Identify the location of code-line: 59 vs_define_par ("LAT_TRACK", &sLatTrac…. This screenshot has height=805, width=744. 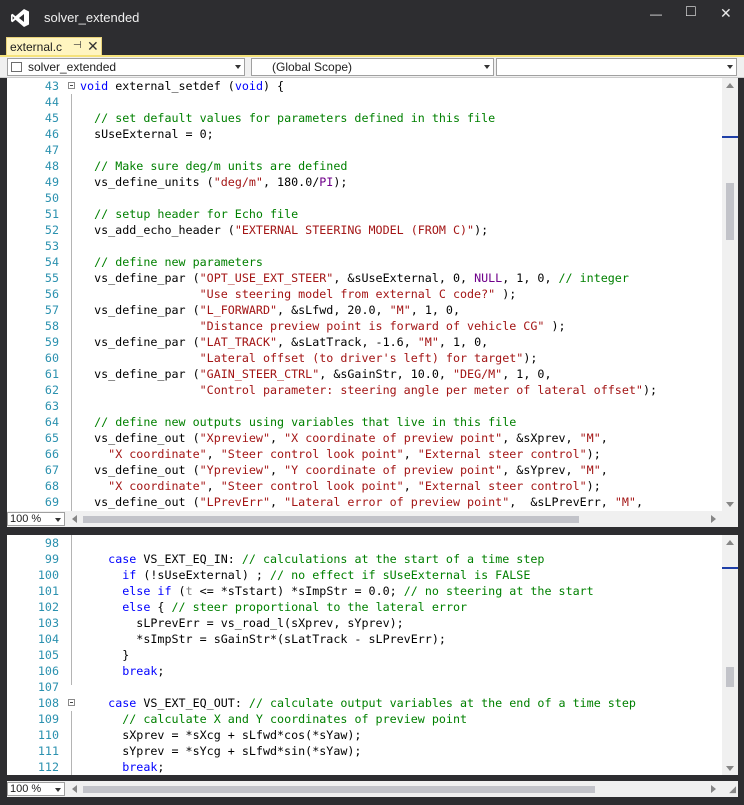
(364, 342).